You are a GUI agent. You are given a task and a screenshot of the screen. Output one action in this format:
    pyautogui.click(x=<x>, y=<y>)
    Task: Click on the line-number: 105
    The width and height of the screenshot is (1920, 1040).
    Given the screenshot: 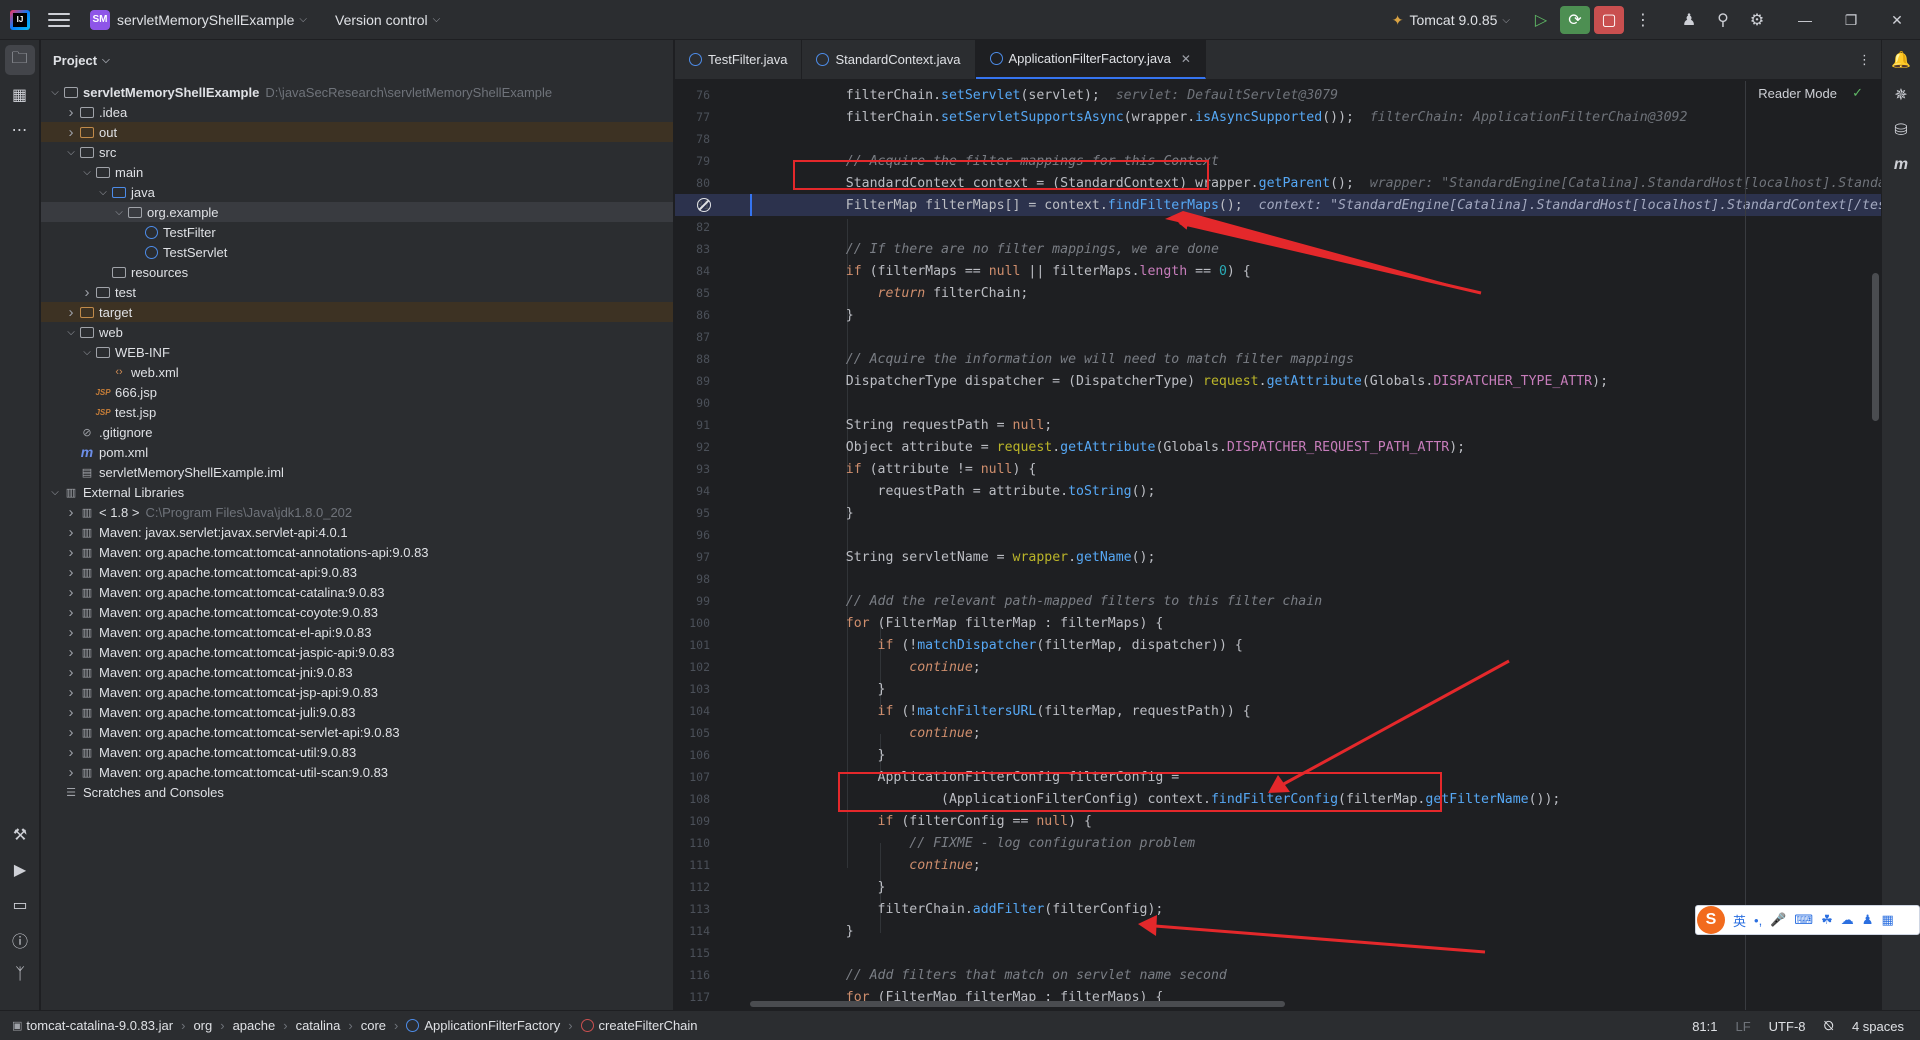 What is the action you would take?
    pyautogui.click(x=692, y=733)
    